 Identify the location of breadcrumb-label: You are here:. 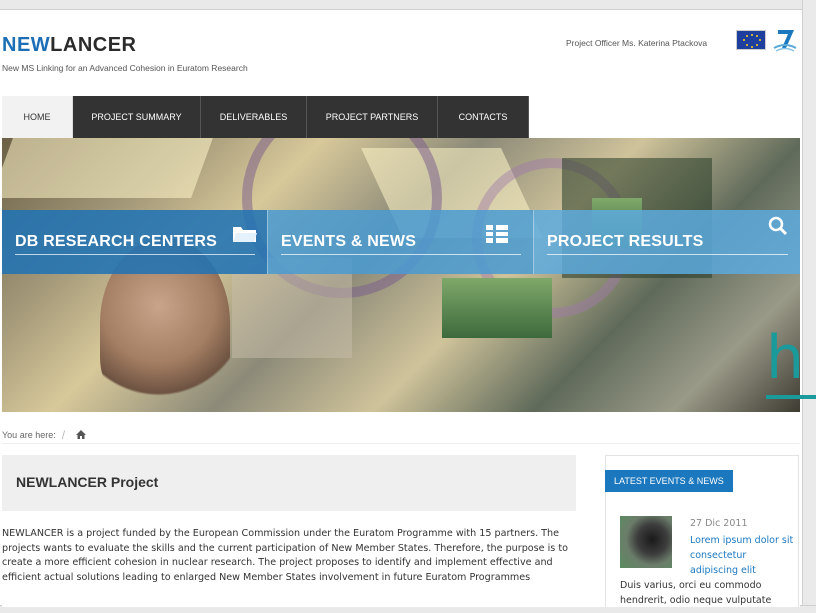
(29, 434).